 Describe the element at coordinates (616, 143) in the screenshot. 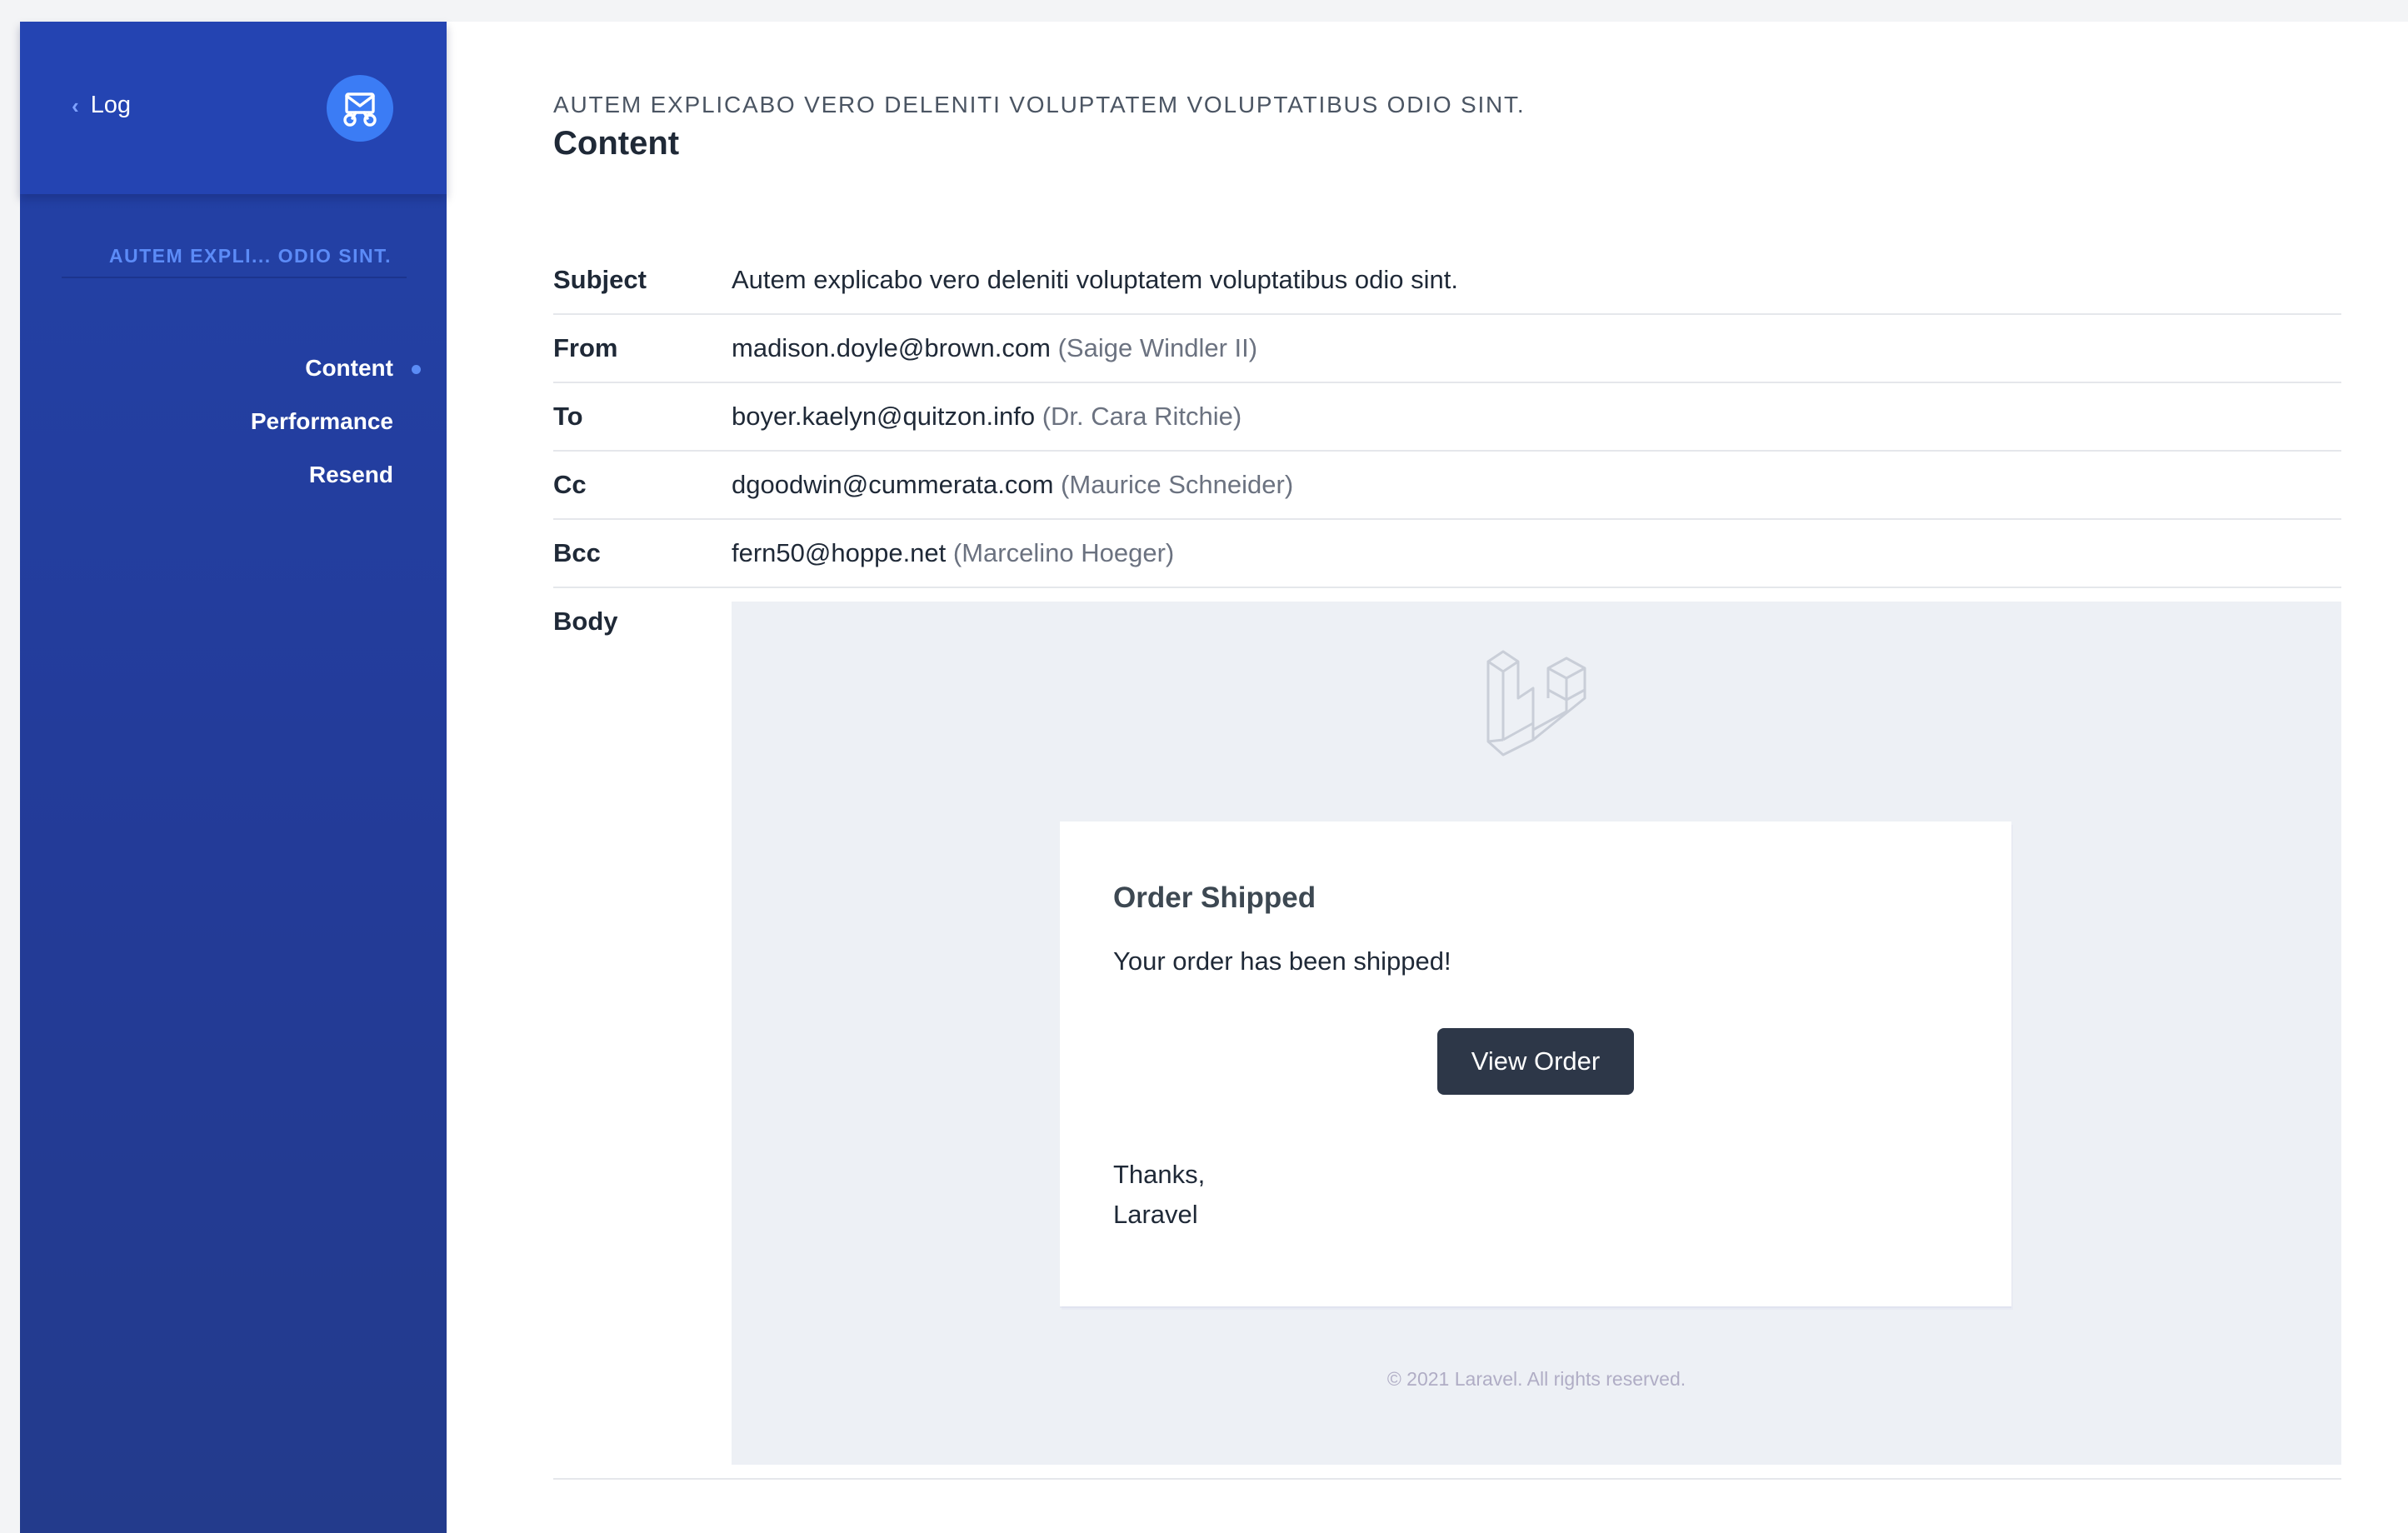

I see `page-title: Content` at that location.